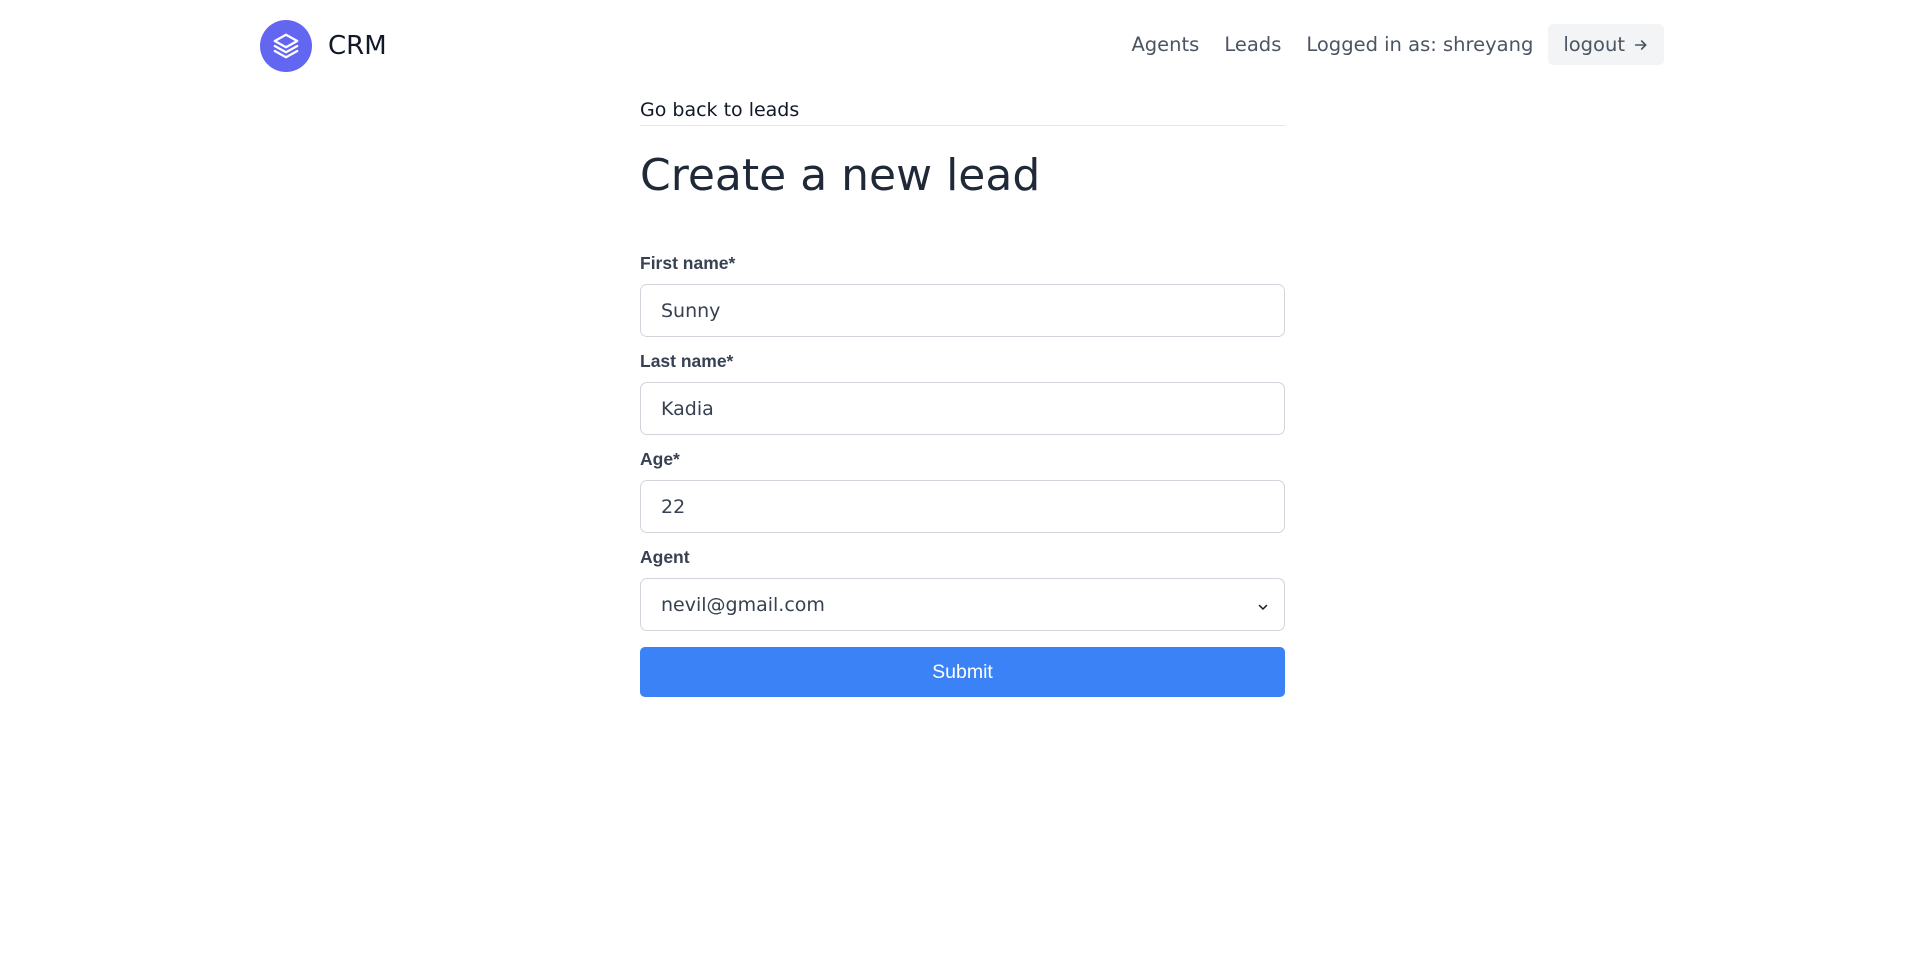 The width and height of the screenshot is (1914, 974). Describe the element at coordinates (688, 263) in the screenshot. I see `first-name-label: First name*` at that location.